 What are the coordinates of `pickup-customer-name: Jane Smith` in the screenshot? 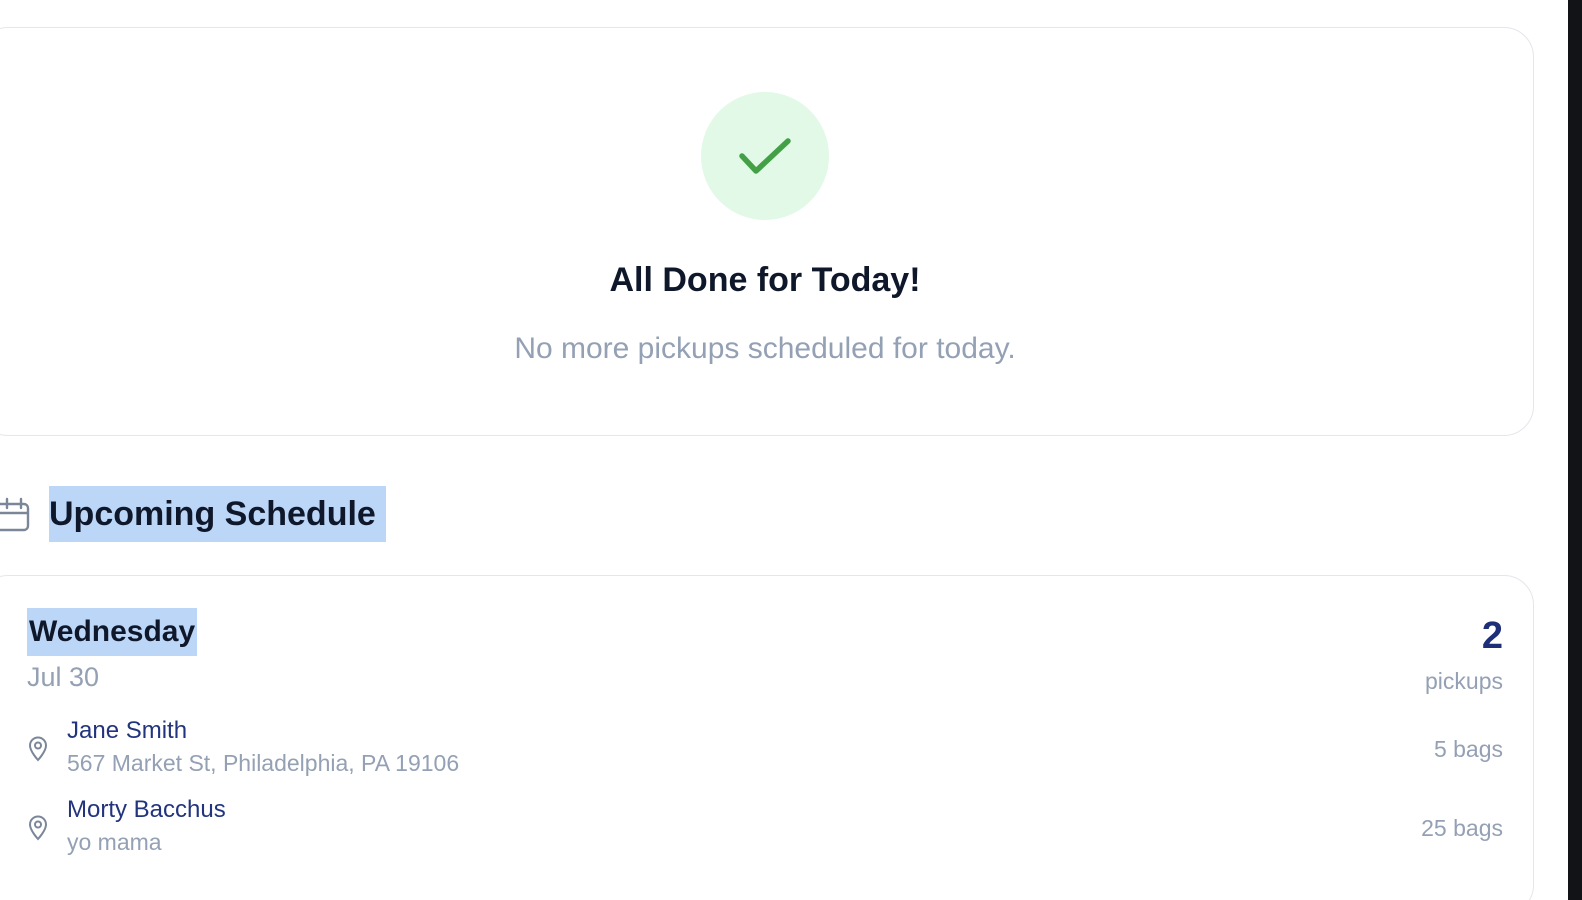 It's located at (127, 731).